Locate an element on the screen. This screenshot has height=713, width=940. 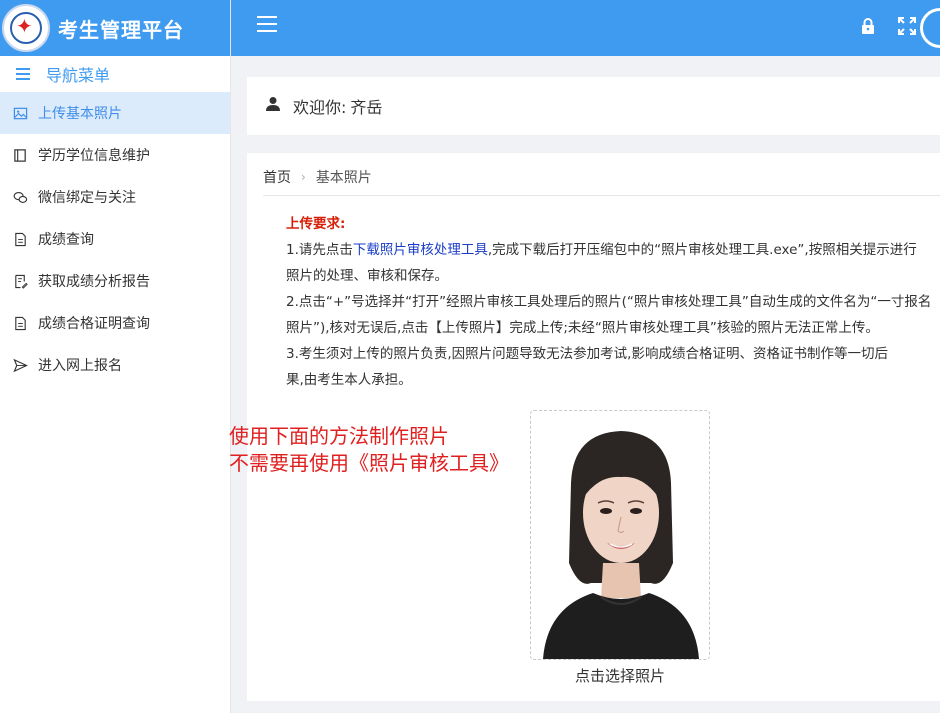
sidebar-item-label: 进入网上报名 is located at coordinates (80, 366).